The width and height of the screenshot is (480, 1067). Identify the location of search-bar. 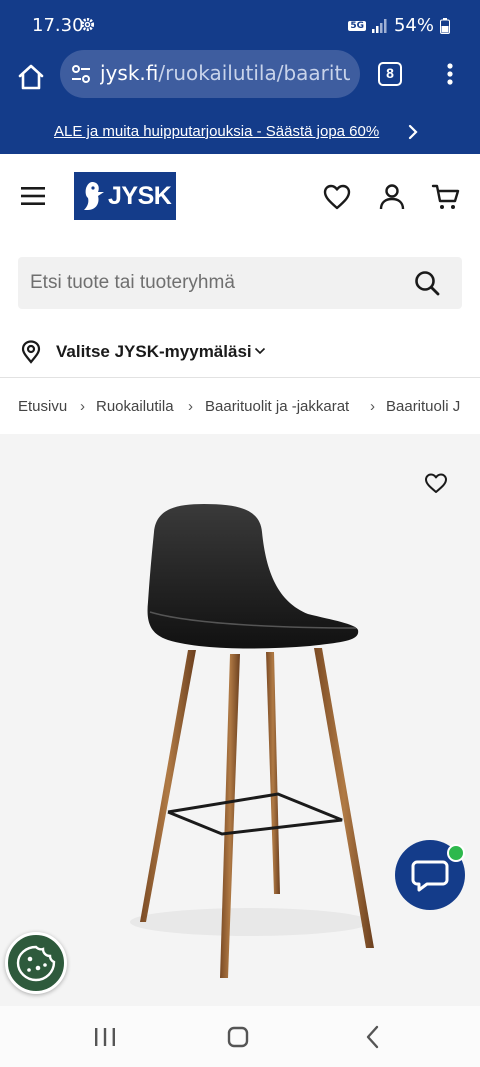
(240, 283).